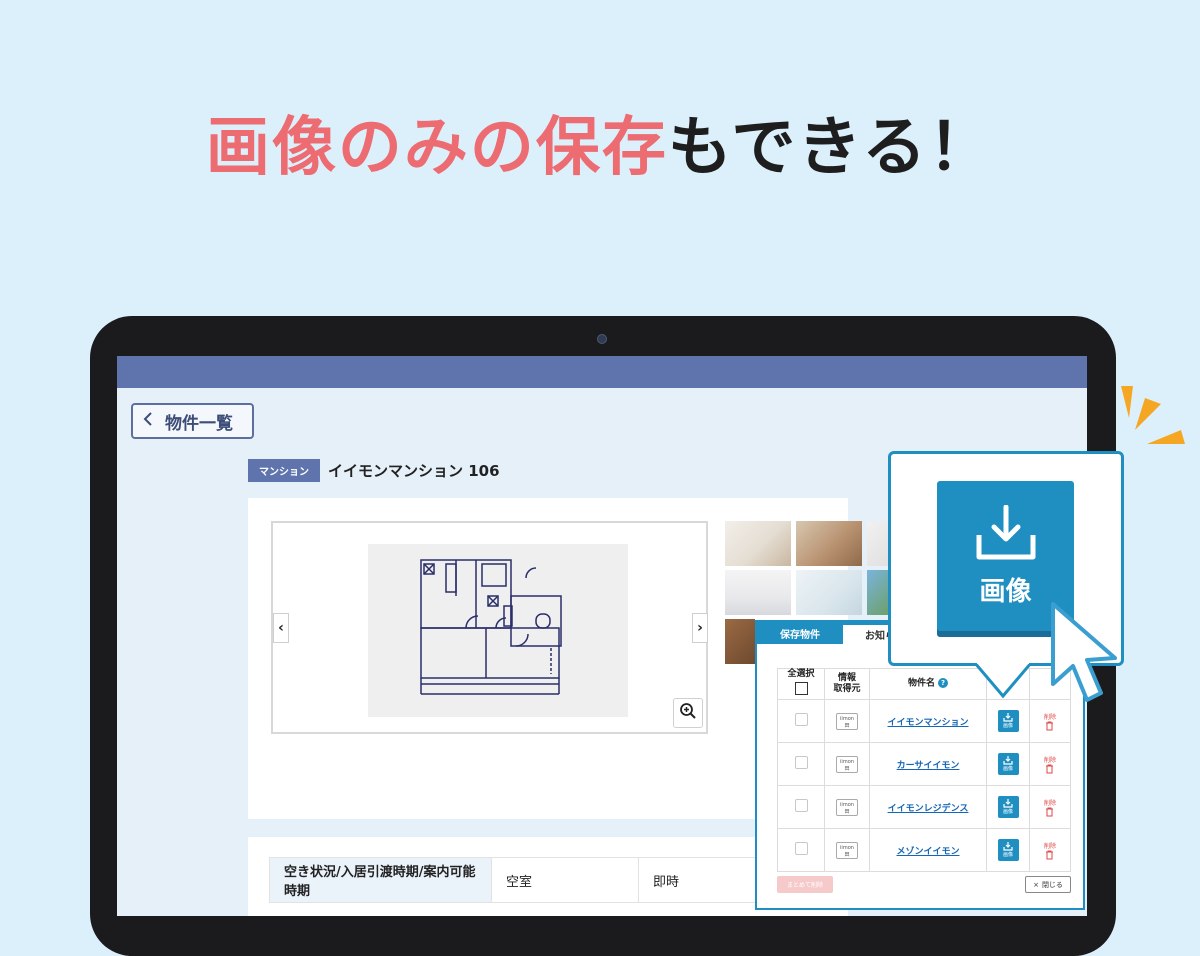 The width and height of the screenshot is (1200, 956). I want to click on name-cell: イイモンレジデンス, so click(928, 807).